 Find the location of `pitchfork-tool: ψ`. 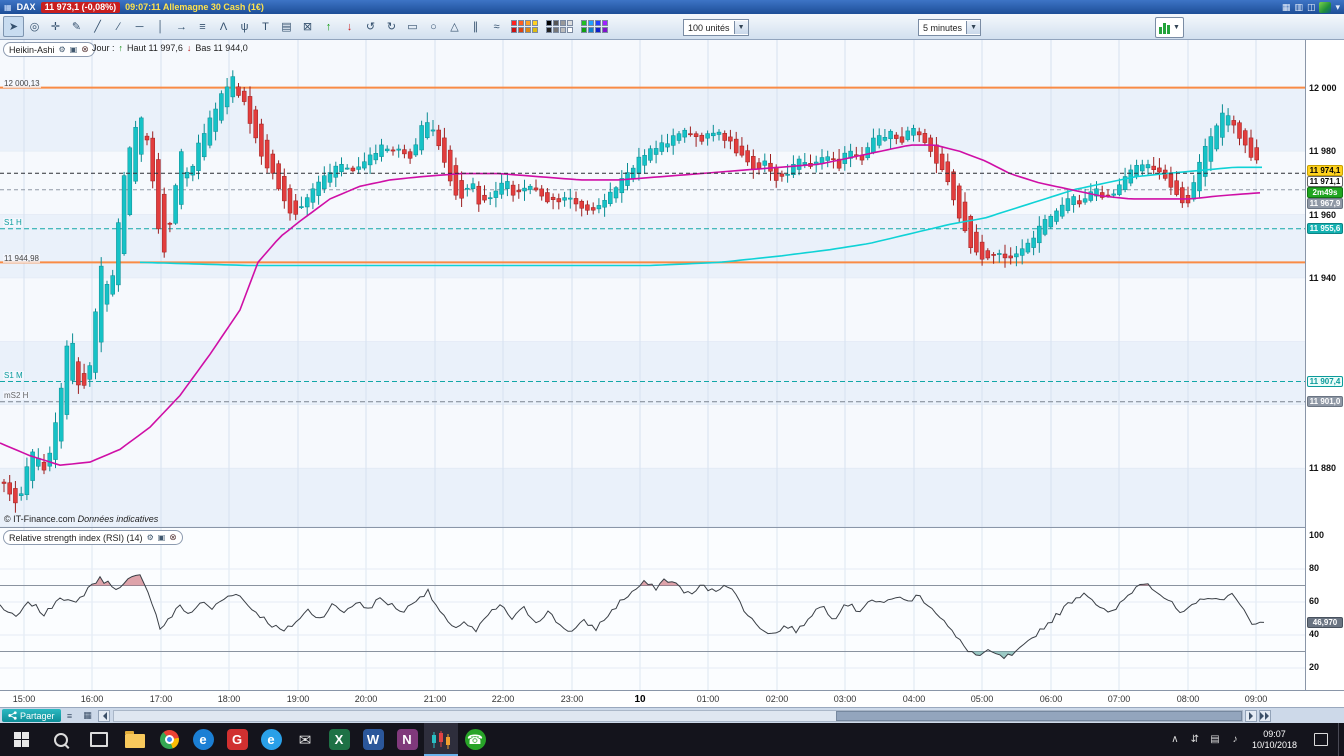

pitchfork-tool: ψ is located at coordinates (244, 26).